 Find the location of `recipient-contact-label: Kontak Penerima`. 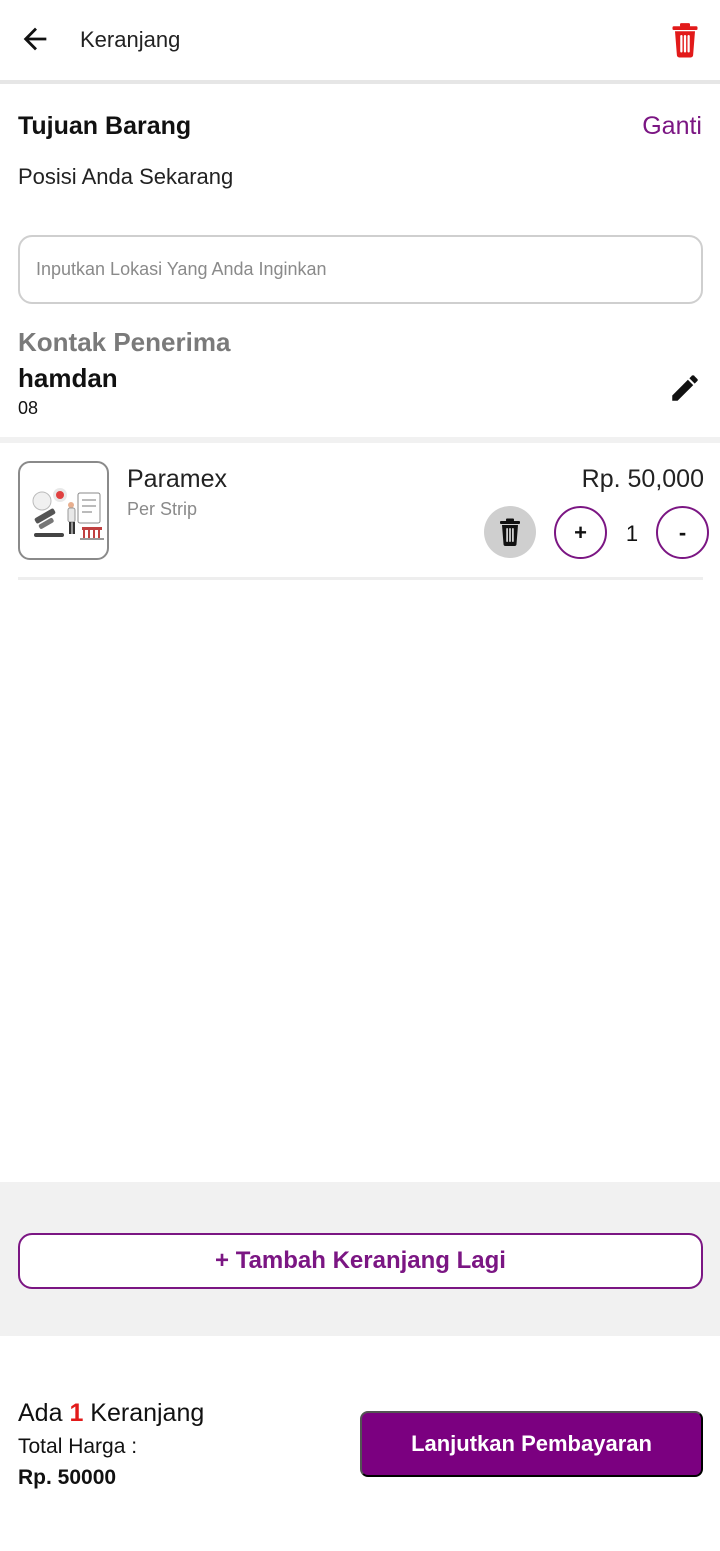

recipient-contact-label: Kontak Penerima is located at coordinates (124, 342).